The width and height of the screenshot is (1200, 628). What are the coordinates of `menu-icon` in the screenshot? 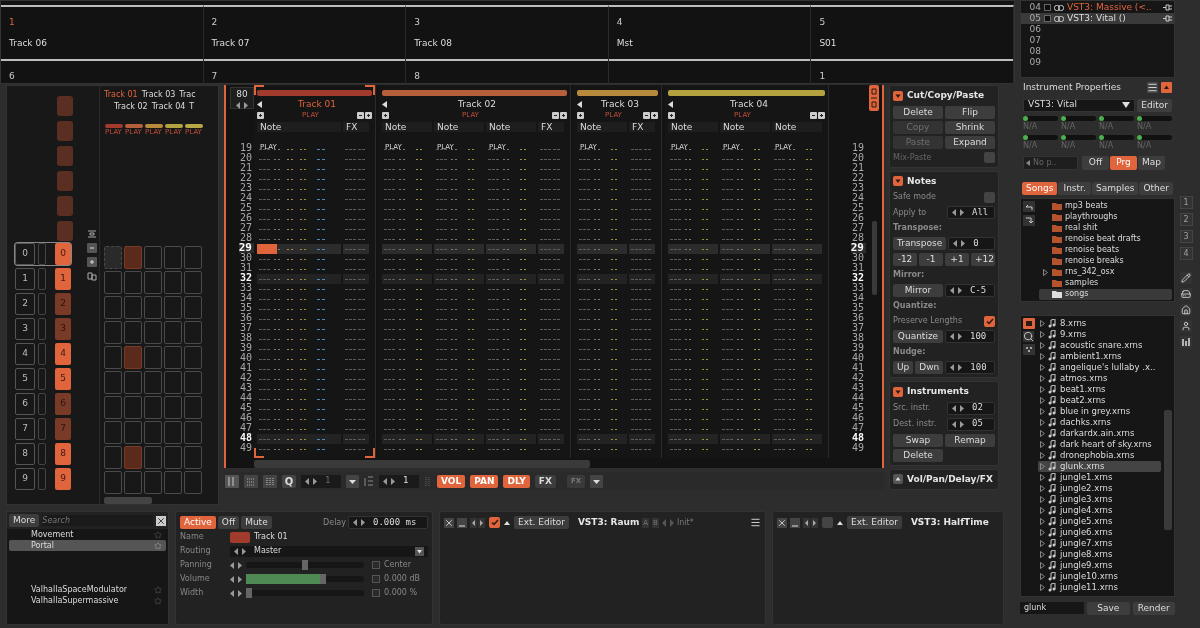 It's located at (1152, 88).